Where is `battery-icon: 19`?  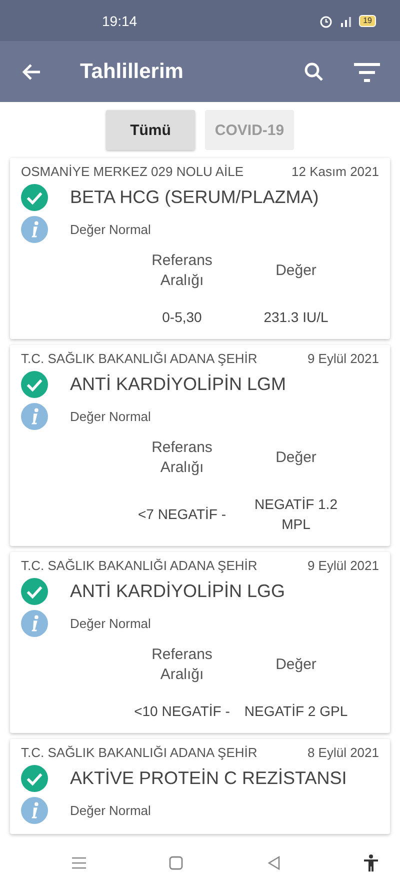 battery-icon: 19 is located at coordinates (367, 20).